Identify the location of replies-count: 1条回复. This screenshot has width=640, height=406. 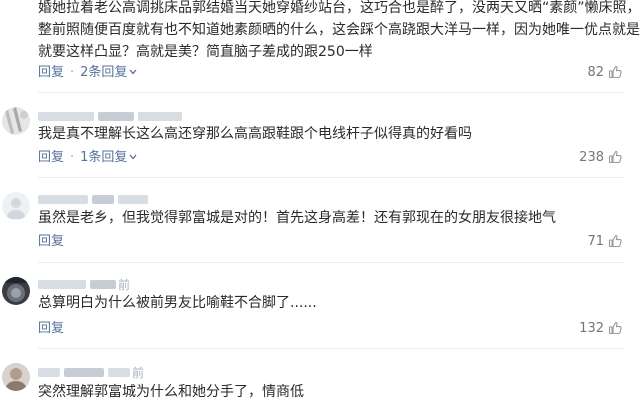
(104, 157).